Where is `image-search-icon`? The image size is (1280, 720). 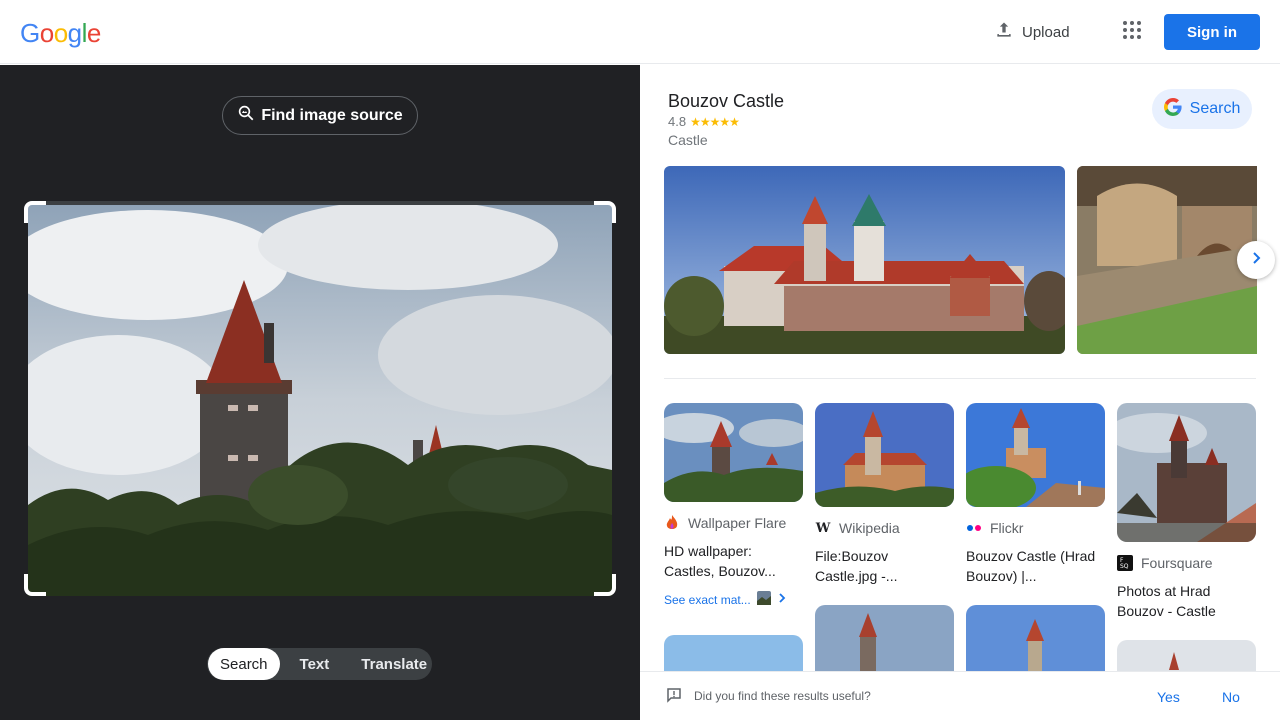
image-search-icon is located at coordinates (246, 115).